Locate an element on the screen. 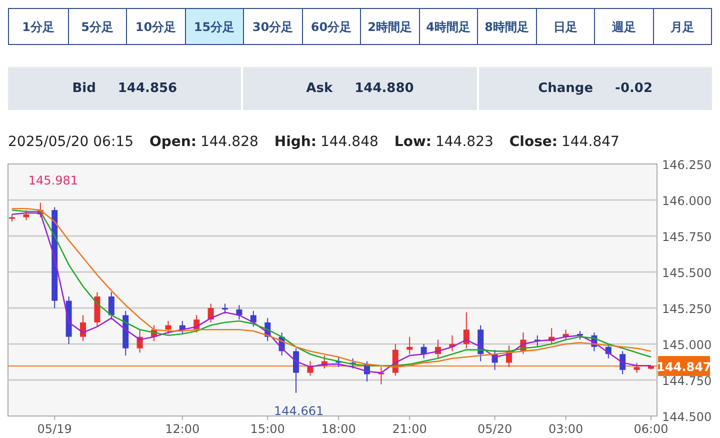  x-axis-label: 05/19 is located at coordinates (54, 429).